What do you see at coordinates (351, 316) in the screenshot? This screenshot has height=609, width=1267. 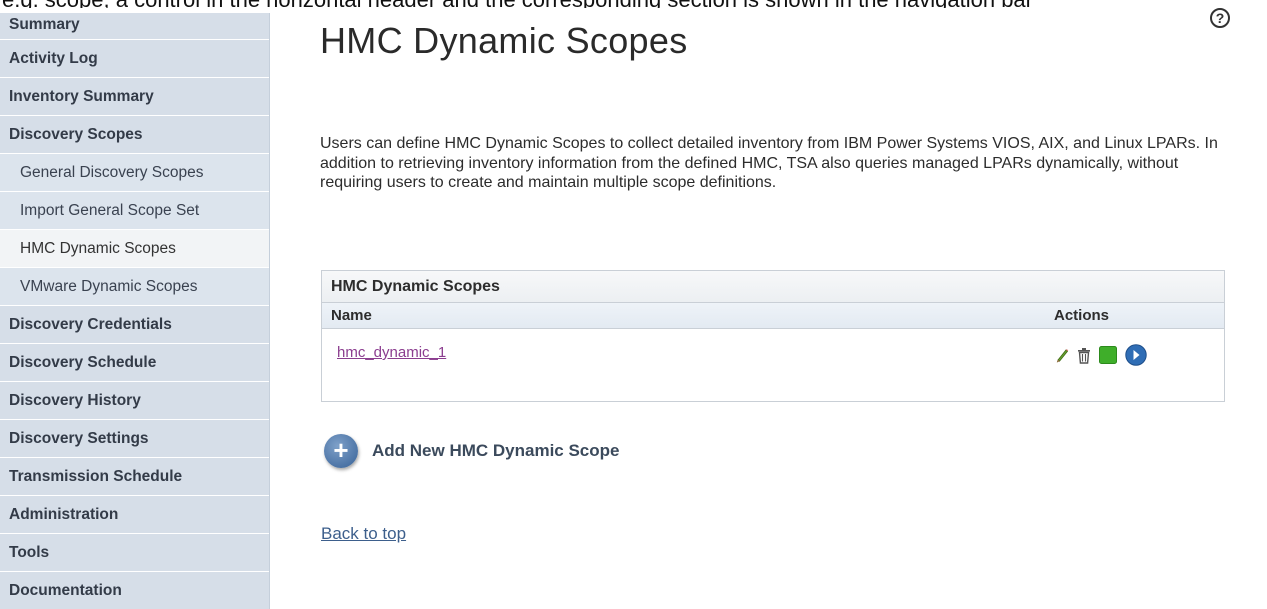 I see `column-header-name: Name` at bounding box center [351, 316].